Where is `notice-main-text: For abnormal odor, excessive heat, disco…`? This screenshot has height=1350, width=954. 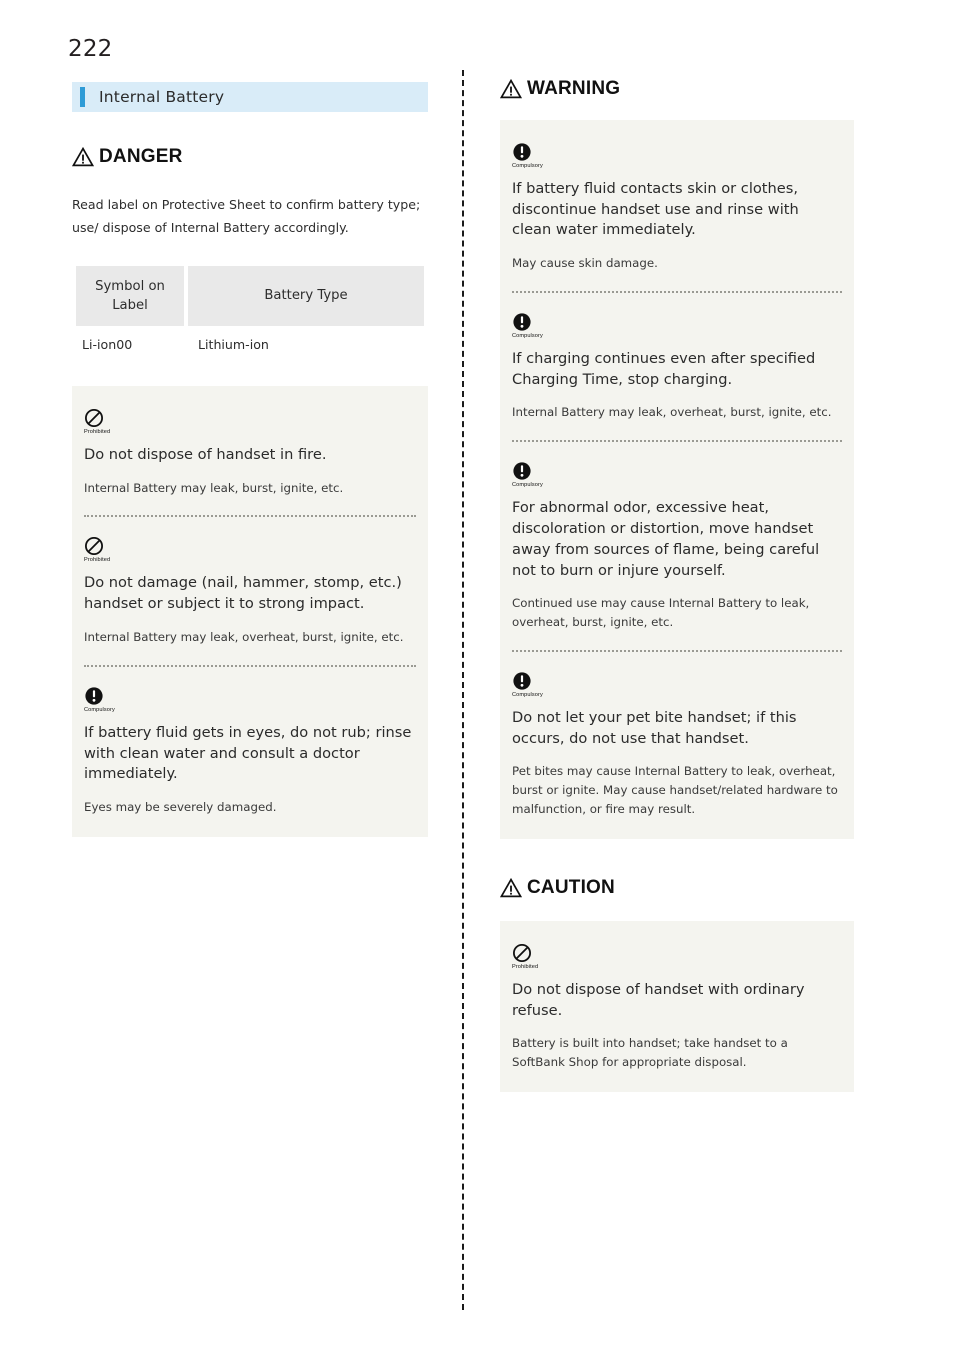 notice-main-text: For abnormal odor, excessive heat, disco… is located at coordinates (666, 539).